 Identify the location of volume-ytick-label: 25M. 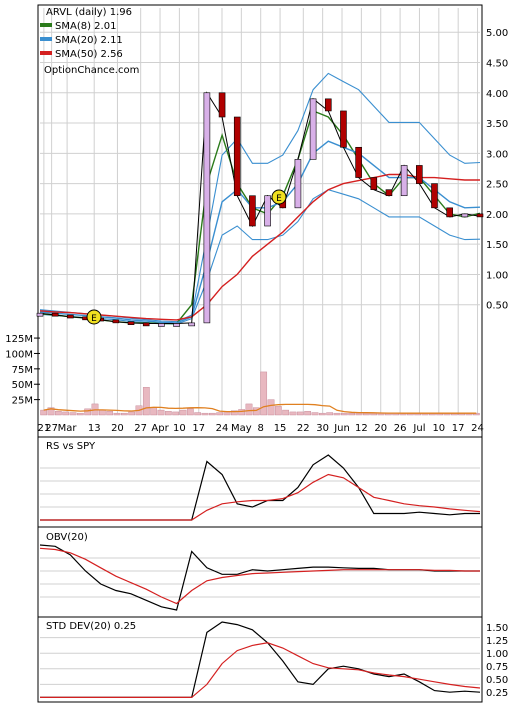
(22, 401).